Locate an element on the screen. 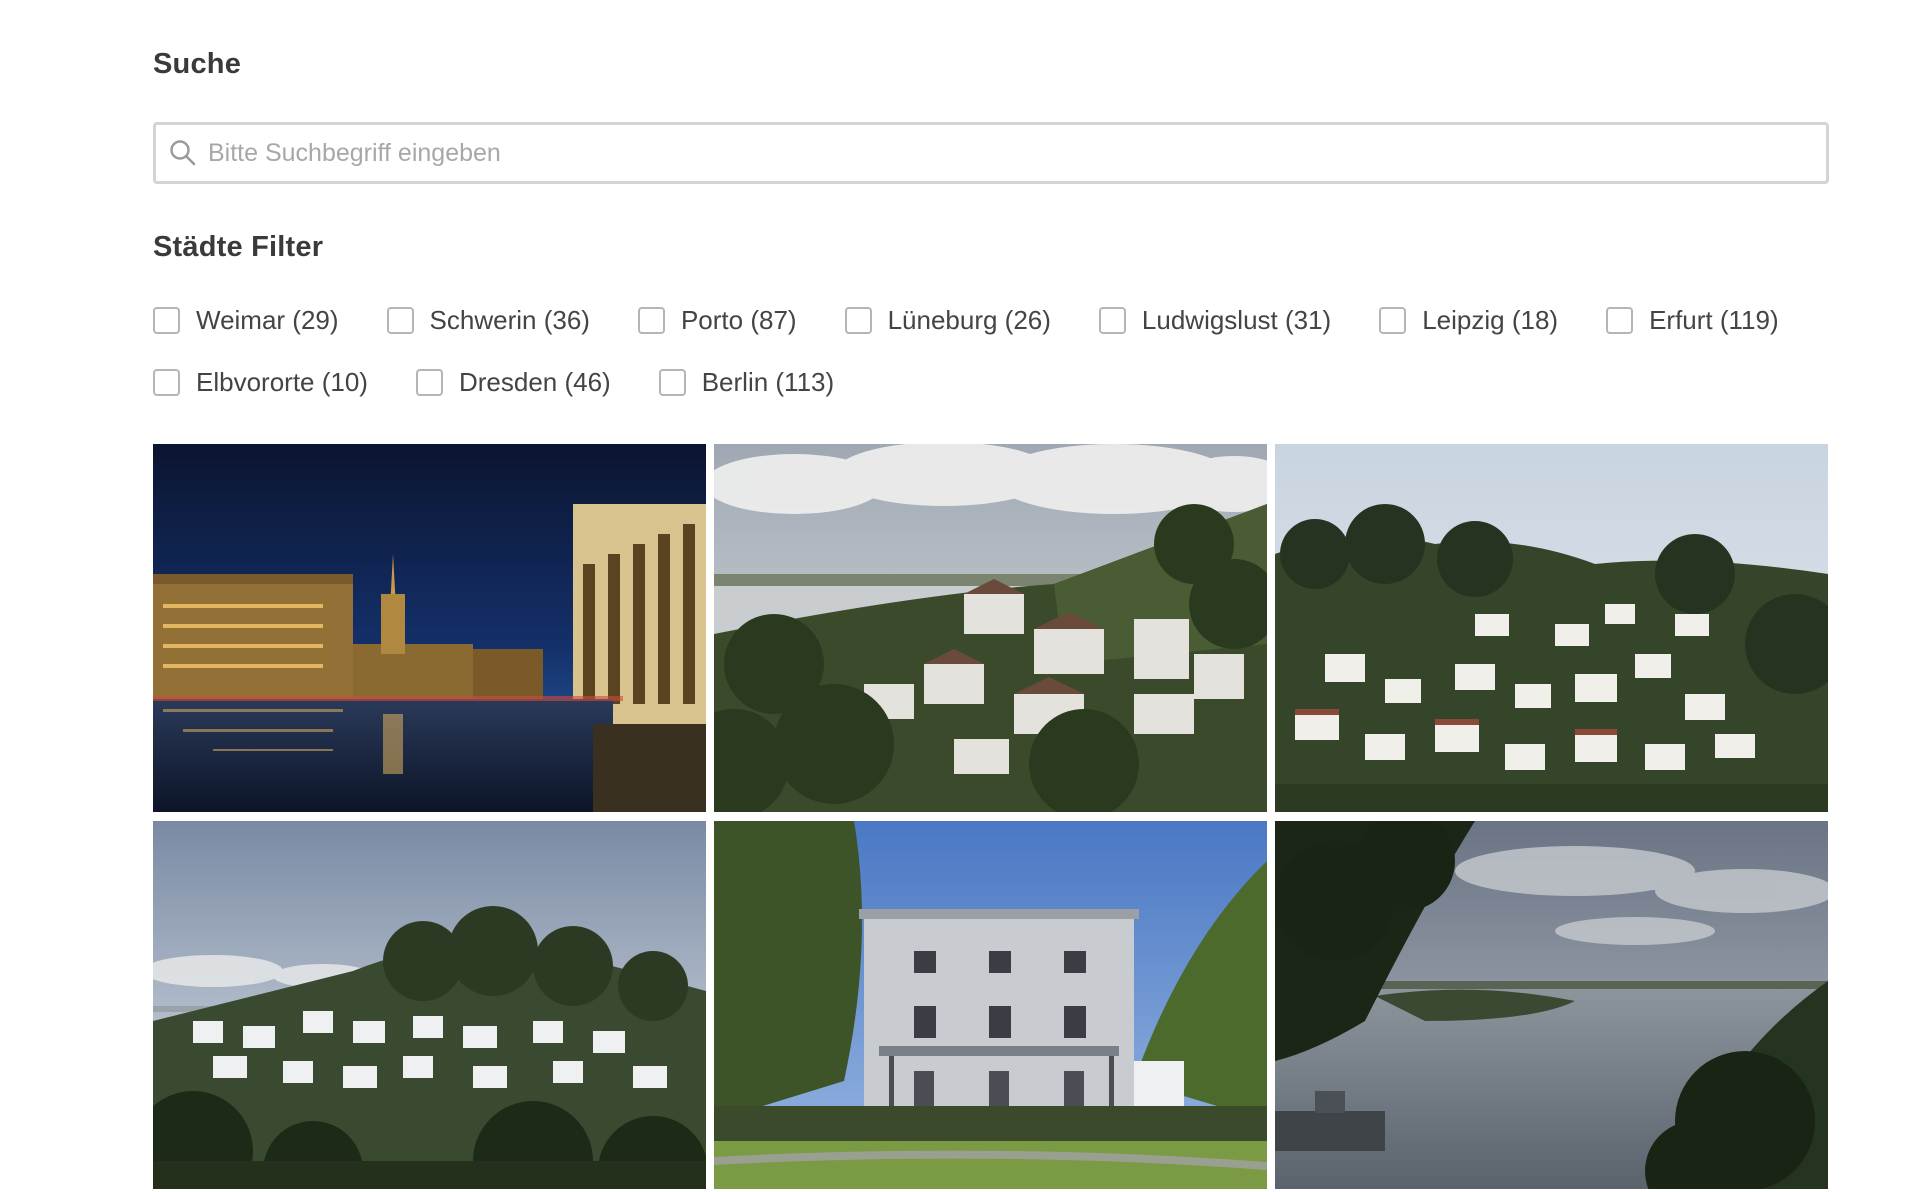 The width and height of the screenshot is (1920, 1192). filter-porto: Porto (87) is located at coordinates (717, 320).